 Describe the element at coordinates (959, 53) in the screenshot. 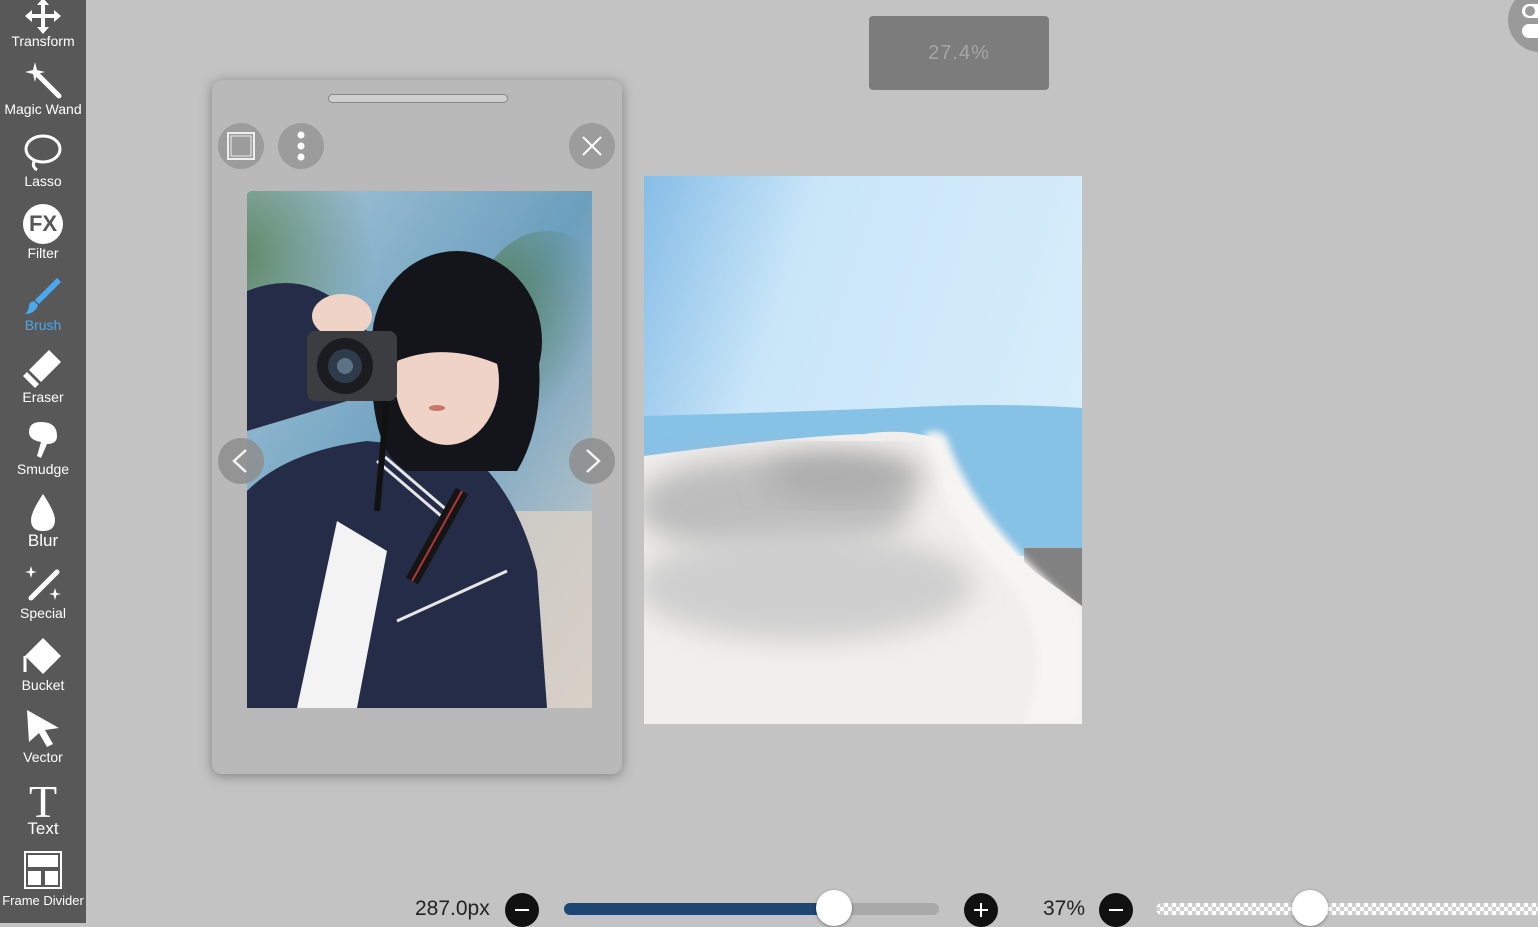

I see `zoom-level-badge: 27.4%` at that location.